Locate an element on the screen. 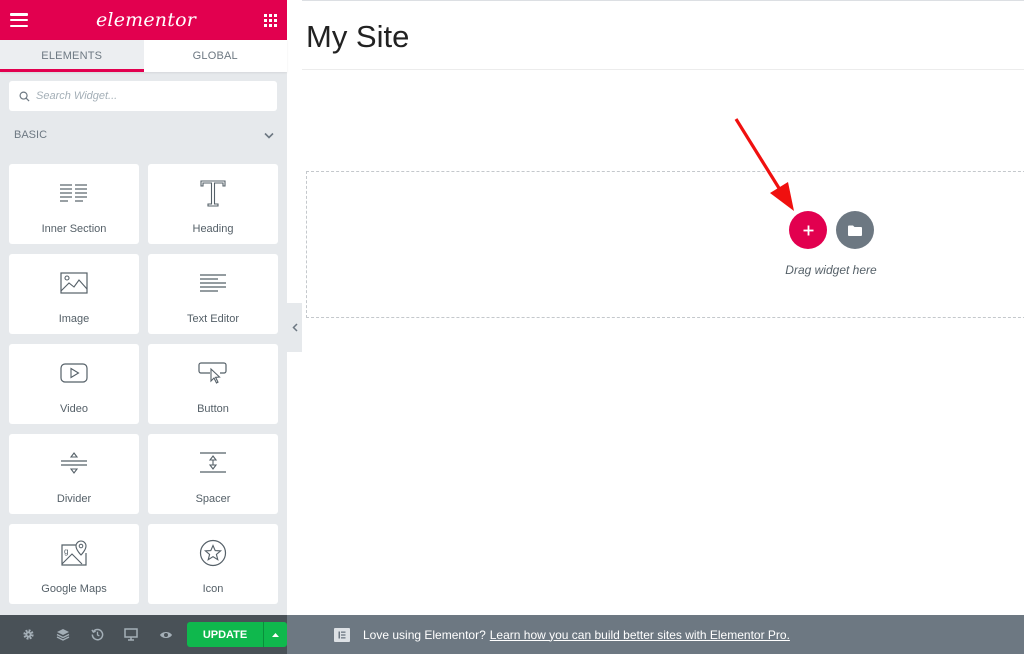  search-widget-box is located at coordinates (143, 96).